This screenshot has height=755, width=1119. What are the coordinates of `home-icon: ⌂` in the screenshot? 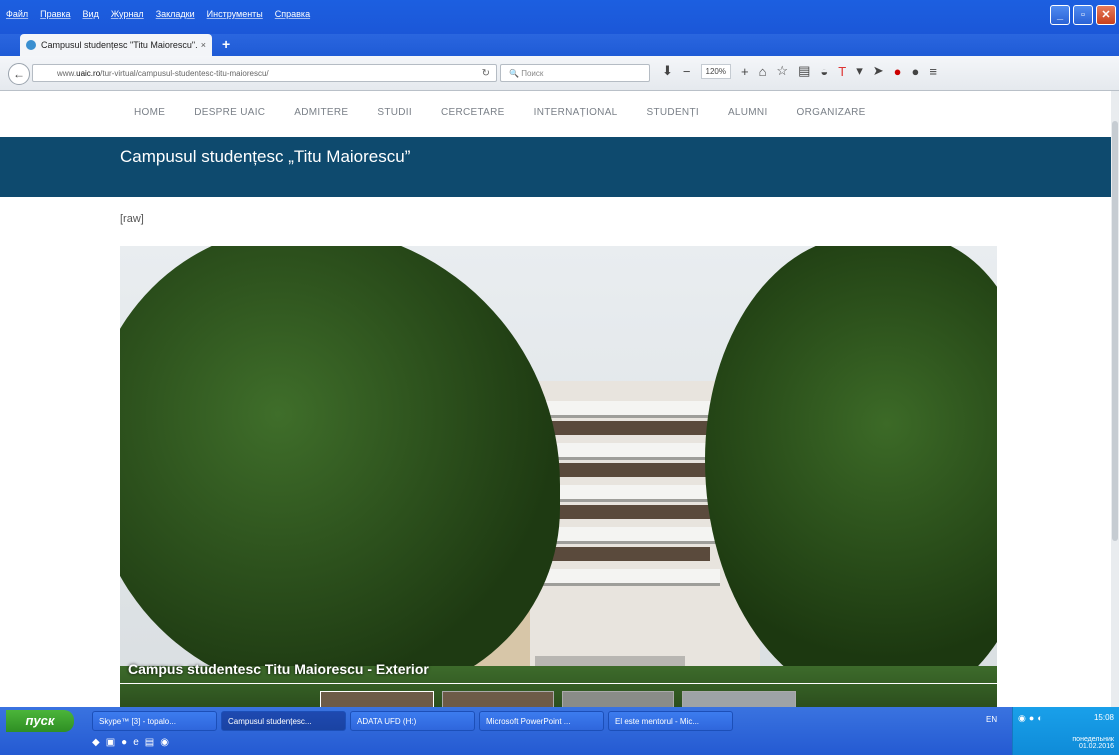 It's located at (763, 71).